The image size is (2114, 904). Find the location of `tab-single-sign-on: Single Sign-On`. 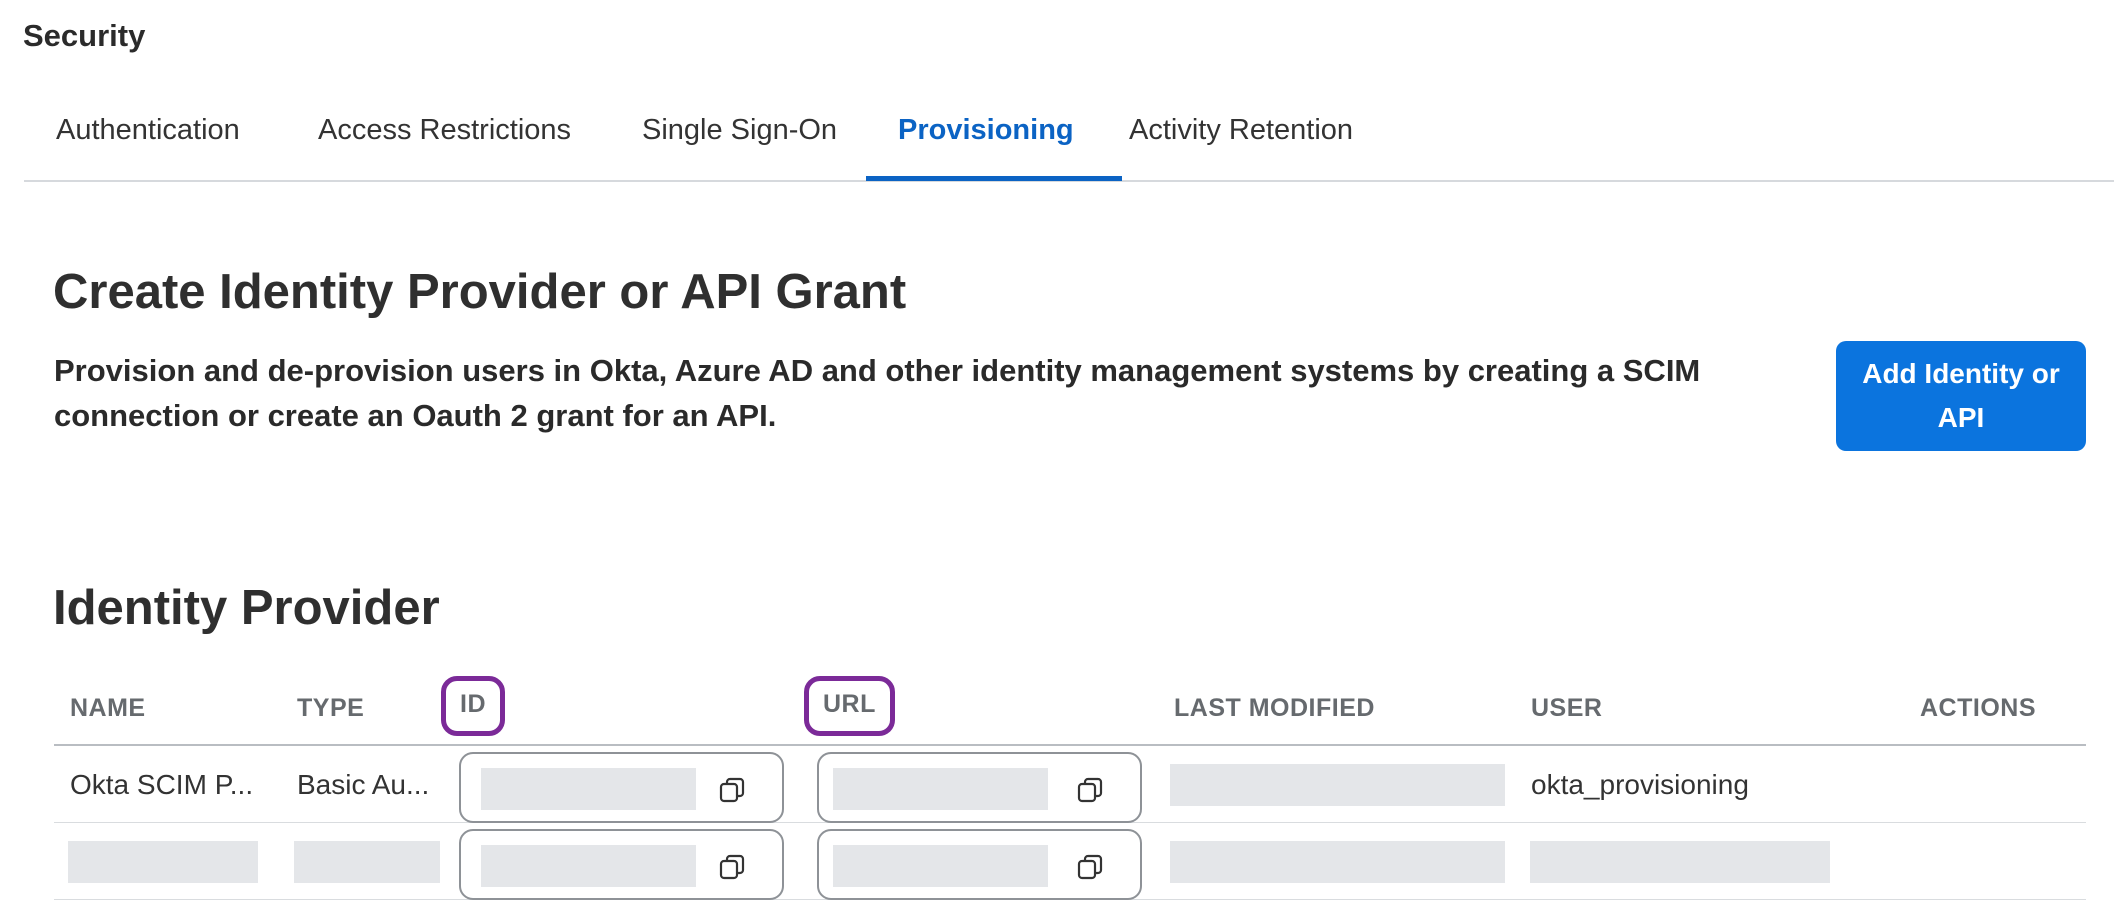

tab-single-sign-on: Single Sign-On is located at coordinates (739, 146).